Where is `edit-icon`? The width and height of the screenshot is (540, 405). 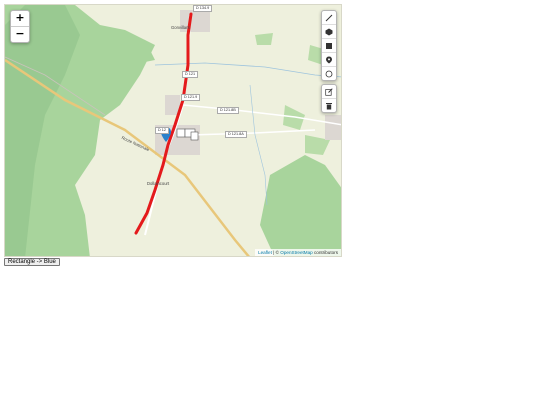
edit-icon is located at coordinates (329, 91).